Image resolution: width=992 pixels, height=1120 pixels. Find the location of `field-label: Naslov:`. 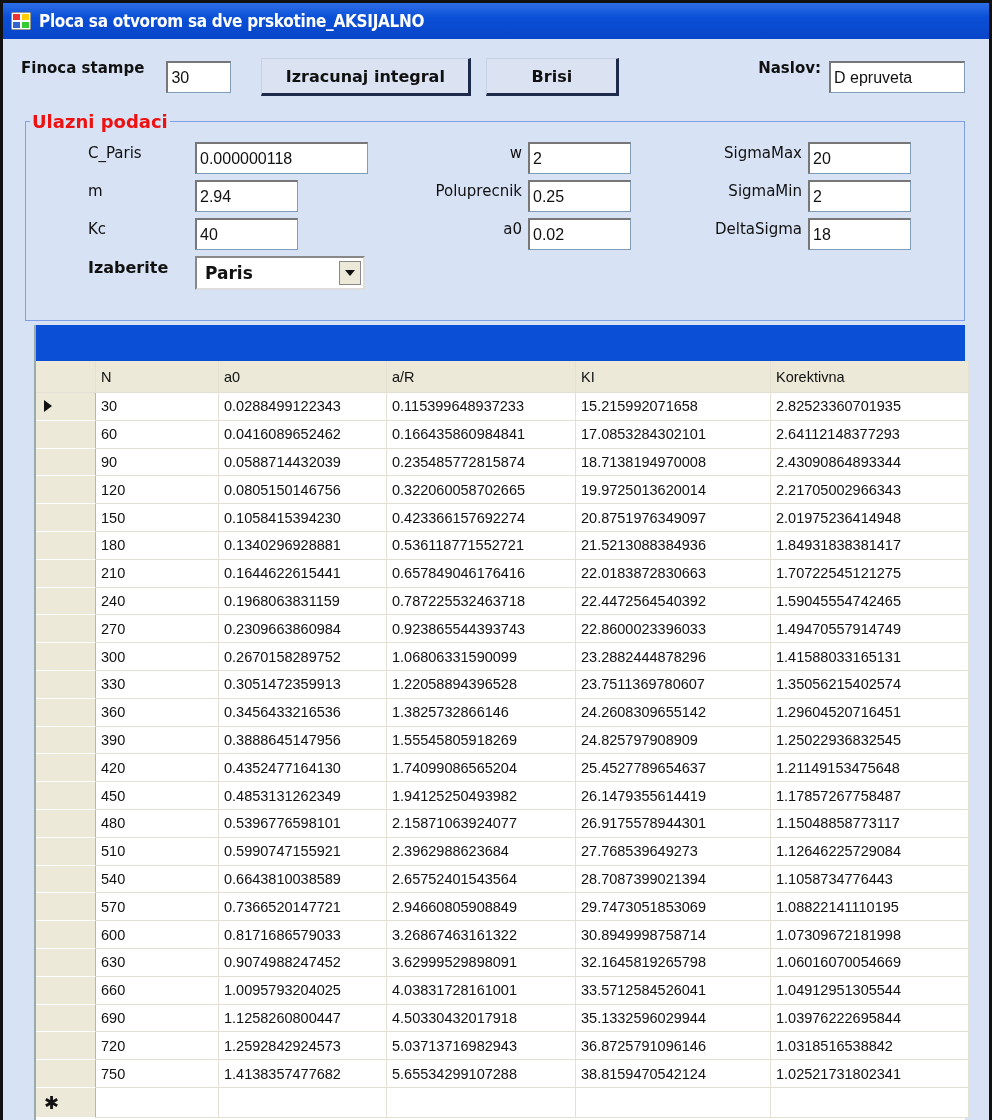

field-label: Naslov: is located at coordinates (789, 68).